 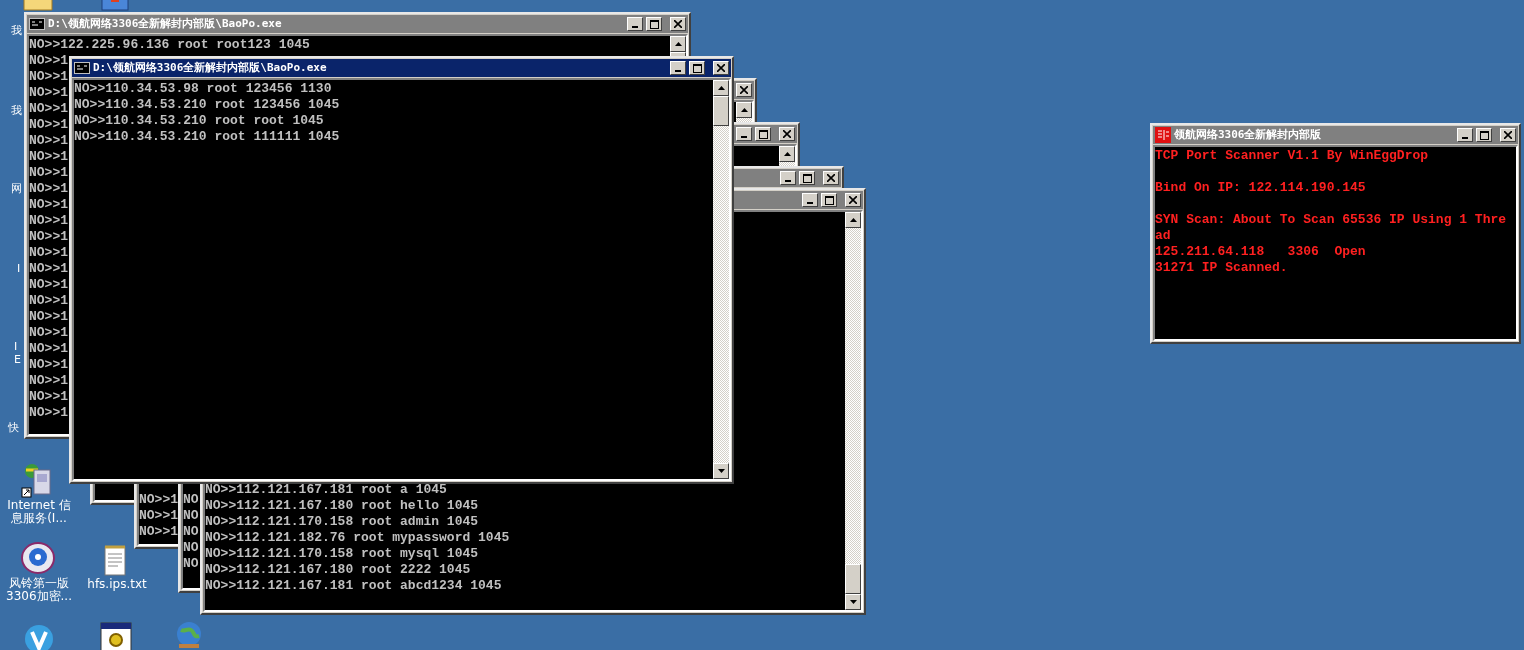 What do you see at coordinates (17, 359) in the screenshot?
I see `icon-label: E` at bounding box center [17, 359].